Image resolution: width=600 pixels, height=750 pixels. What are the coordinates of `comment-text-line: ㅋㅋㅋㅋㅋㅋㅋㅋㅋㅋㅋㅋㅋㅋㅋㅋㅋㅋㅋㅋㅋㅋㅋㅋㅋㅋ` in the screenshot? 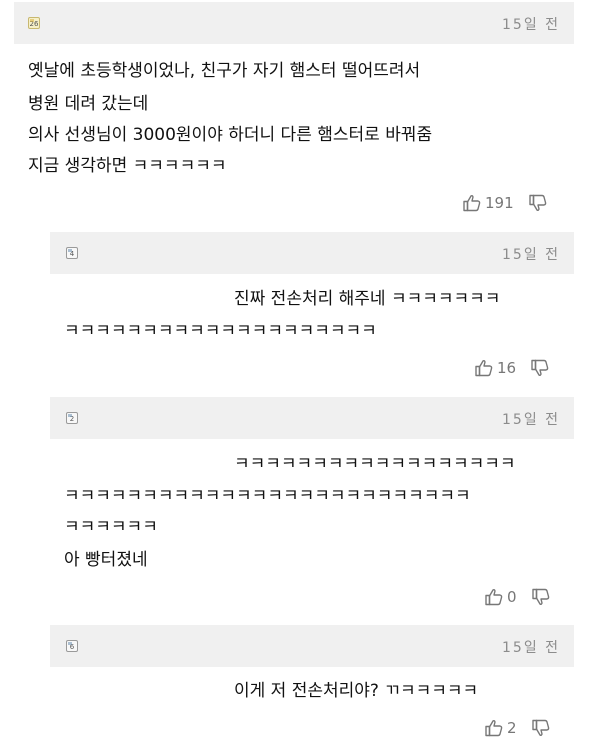 It's located at (267, 496).